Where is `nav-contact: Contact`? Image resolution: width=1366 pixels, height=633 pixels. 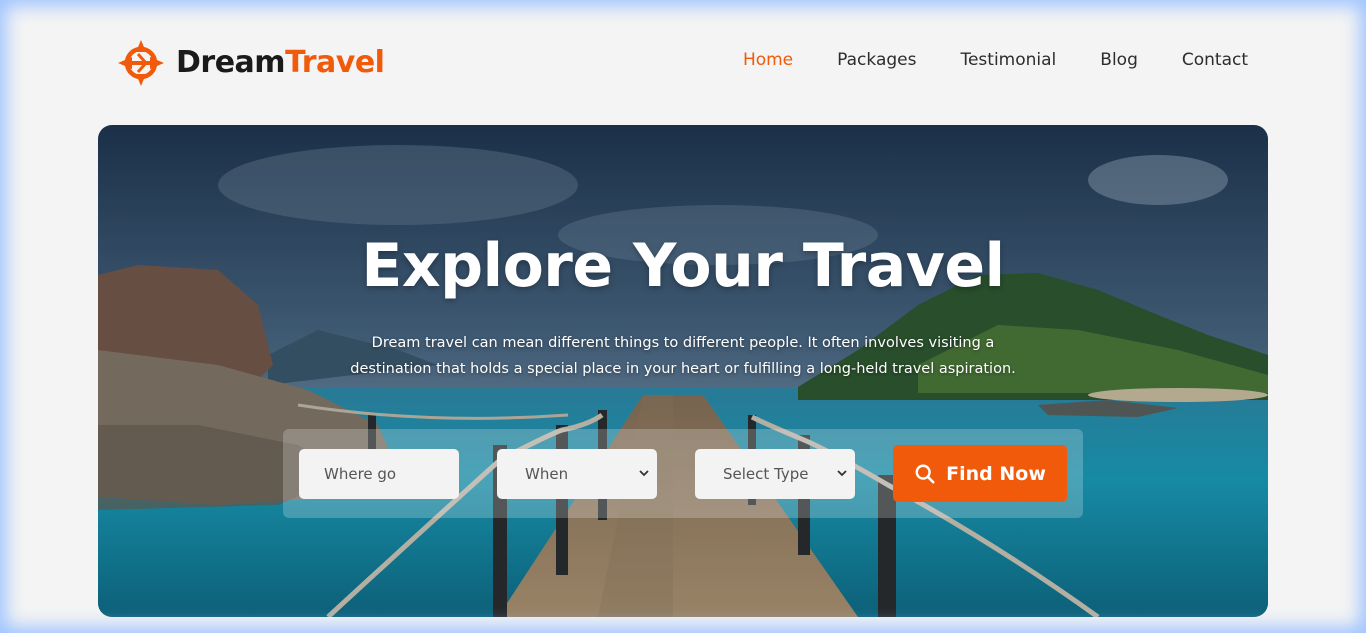 nav-contact: Contact is located at coordinates (1215, 60).